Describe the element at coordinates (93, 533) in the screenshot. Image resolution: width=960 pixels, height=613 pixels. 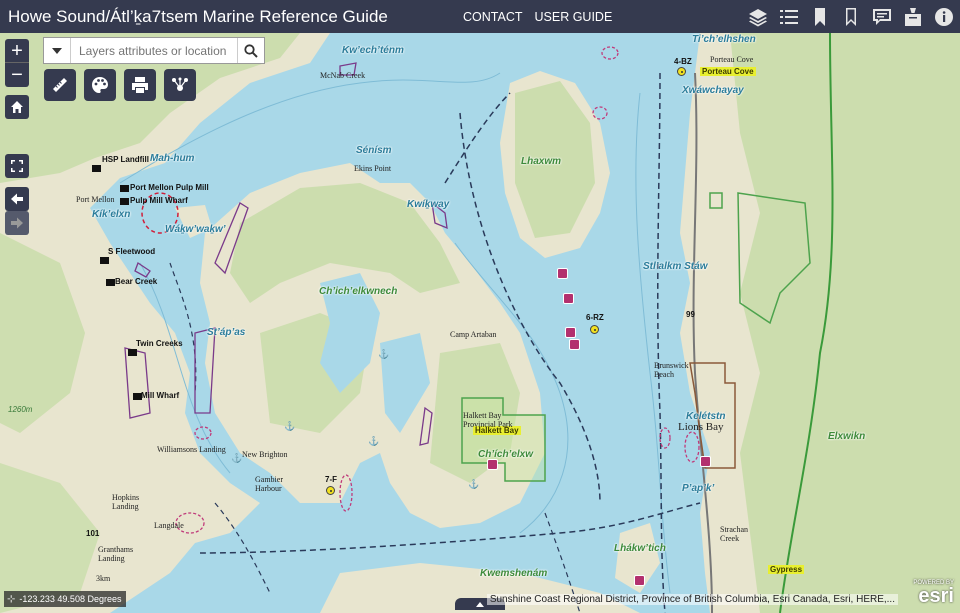
I see `highway-label: 101` at that location.